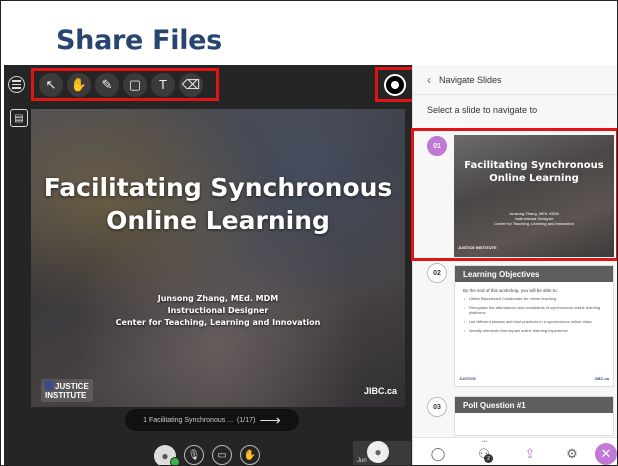 This screenshot has width=618, height=466. What do you see at coordinates (530, 454) in the screenshot?
I see `share-content-icon: ⇪` at bounding box center [530, 454].